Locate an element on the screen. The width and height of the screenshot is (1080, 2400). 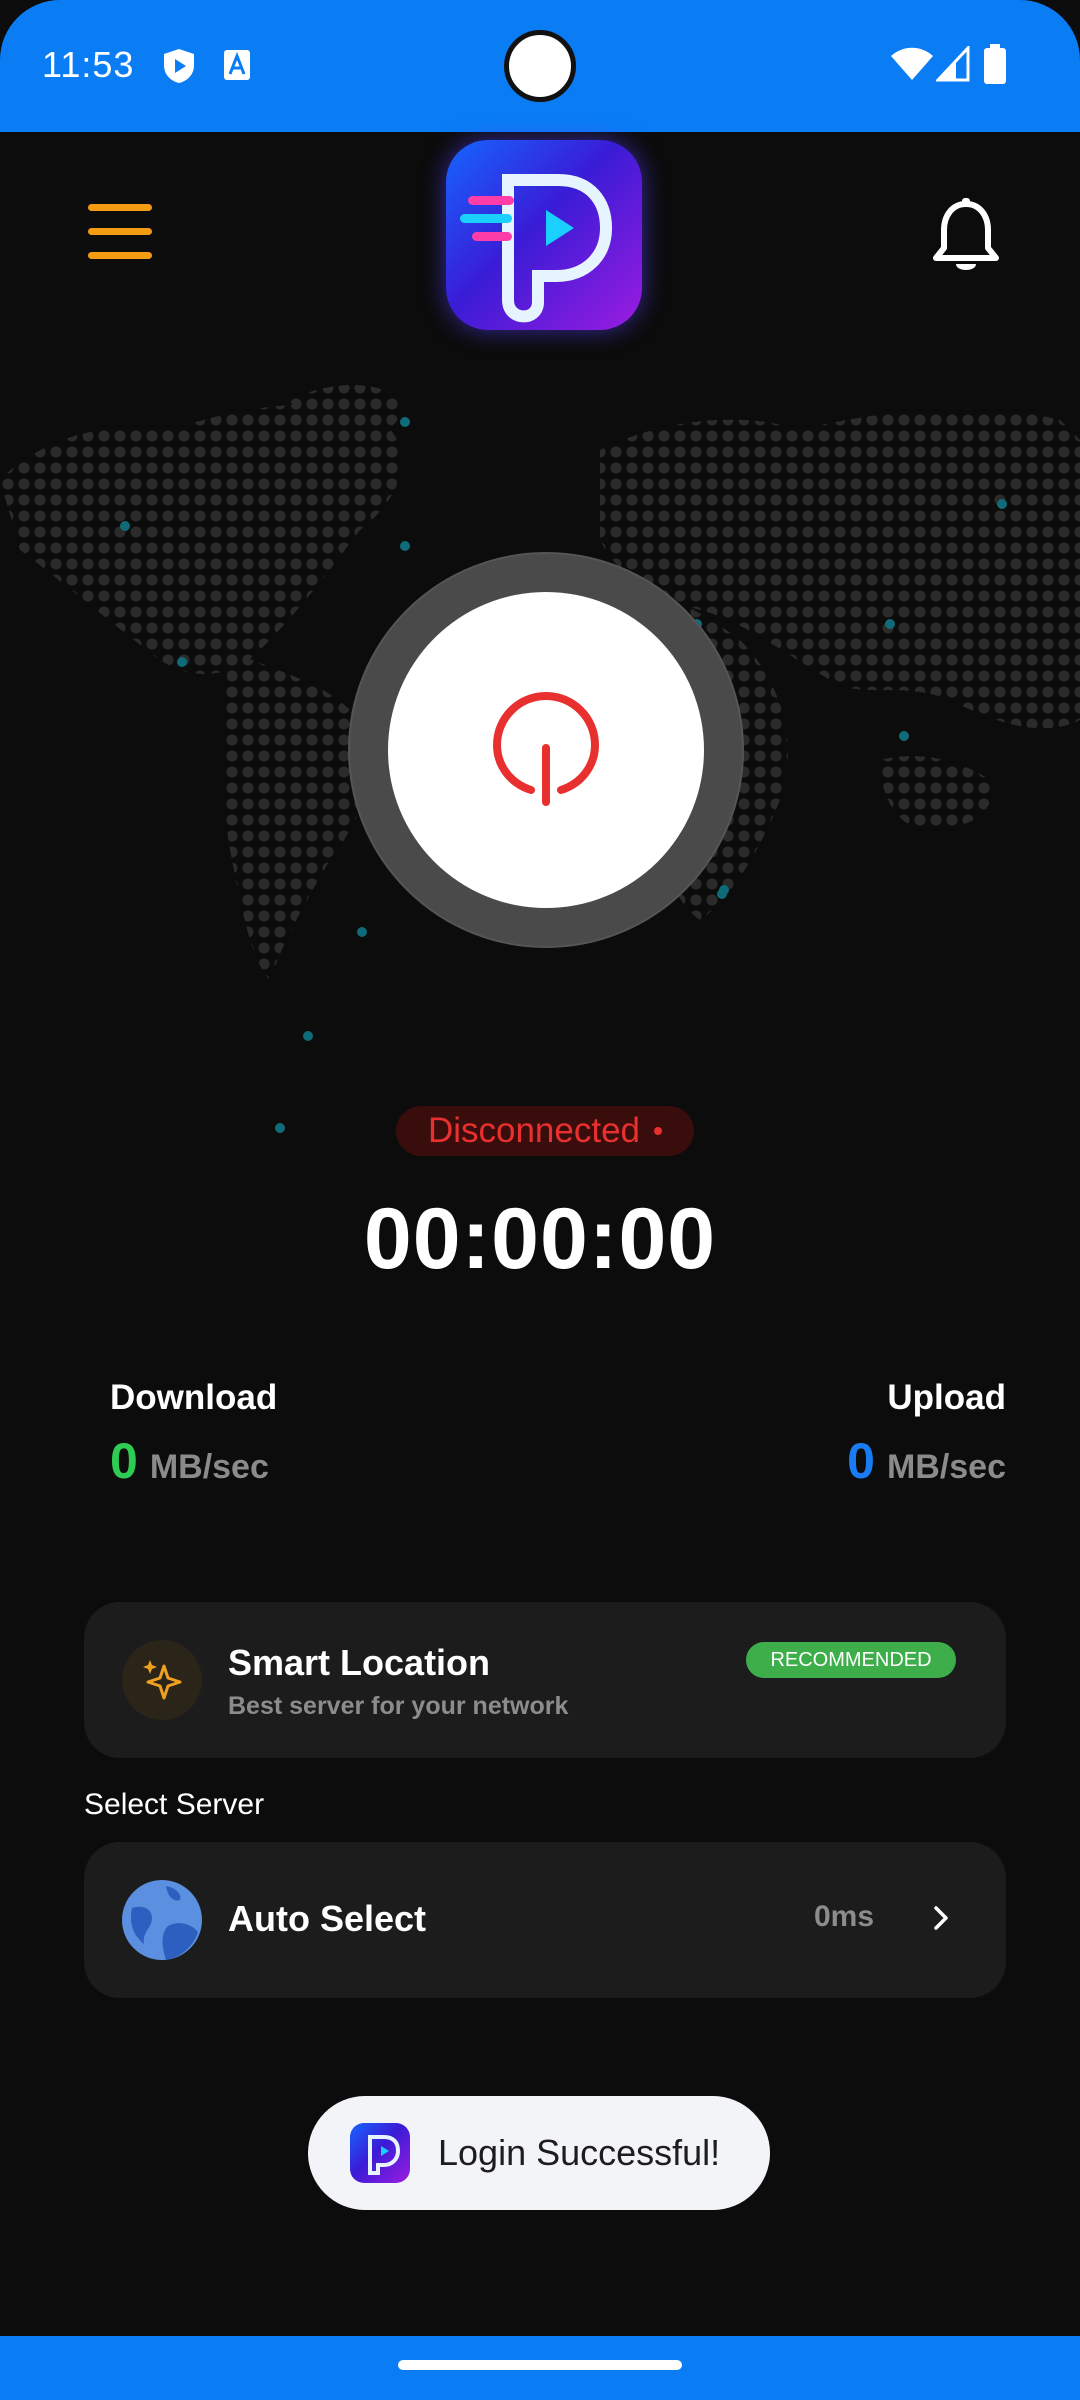
status-dot is located at coordinates (658, 1131).